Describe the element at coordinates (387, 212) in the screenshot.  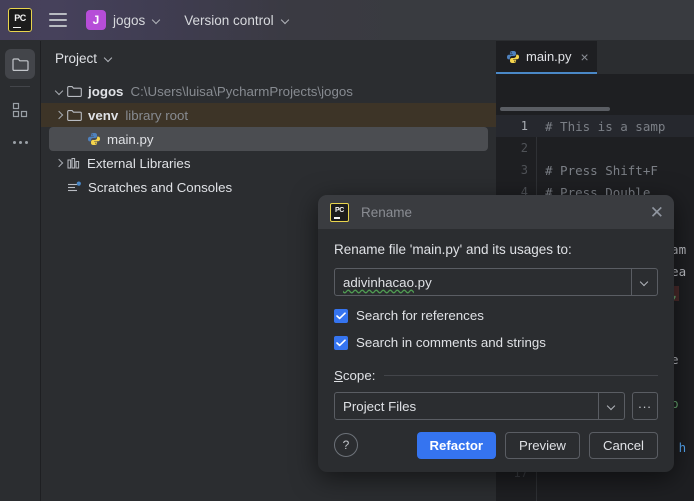
I see `dialog-title: Rename` at that location.